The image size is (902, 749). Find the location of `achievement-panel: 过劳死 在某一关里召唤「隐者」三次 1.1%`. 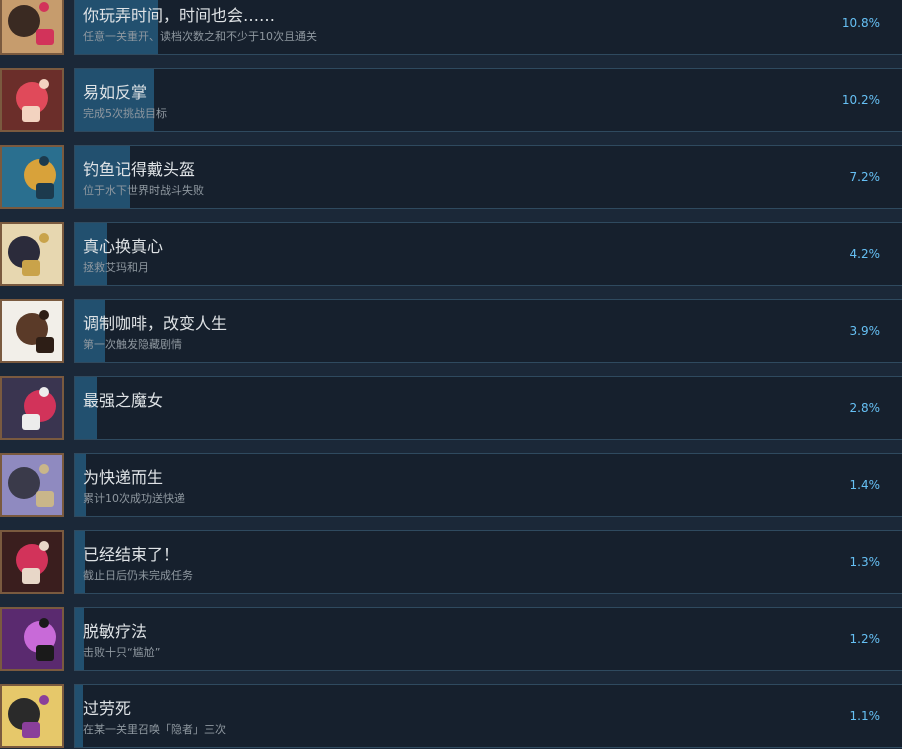

achievement-panel: 过劳死 在某一关里召唤「隐者」三次 1.1% is located at coordinates (488, 716).